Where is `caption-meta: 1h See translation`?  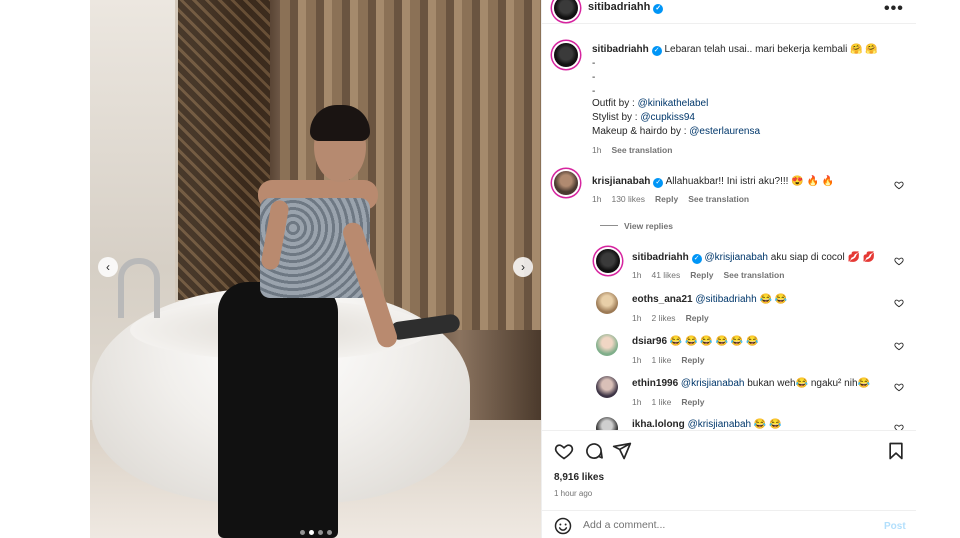 caption-meta: 1h See translation is located at coordinates (637, 150).